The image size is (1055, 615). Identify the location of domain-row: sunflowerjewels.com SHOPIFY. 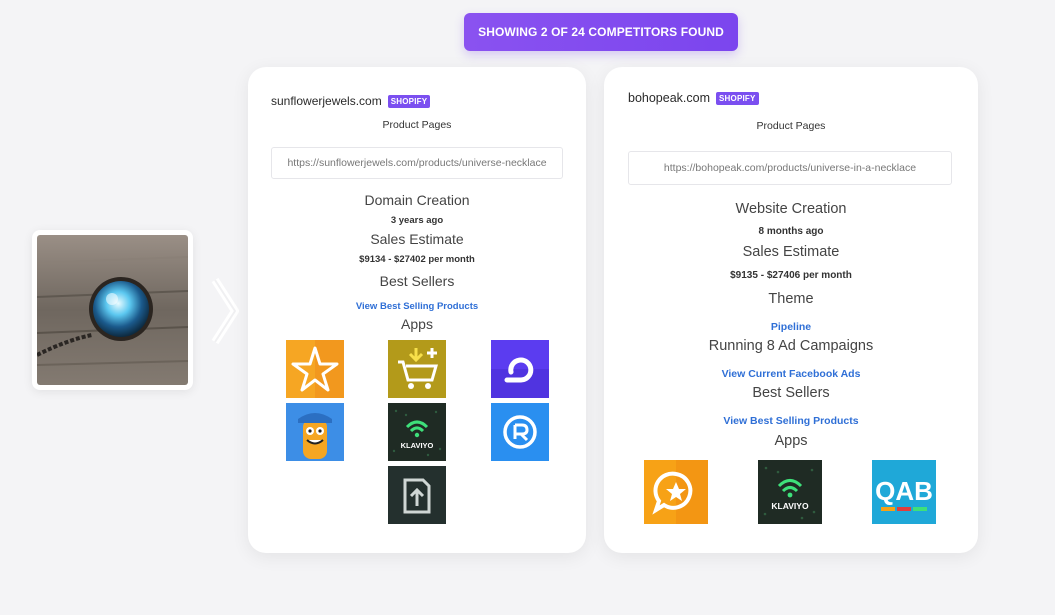
(351, 101).